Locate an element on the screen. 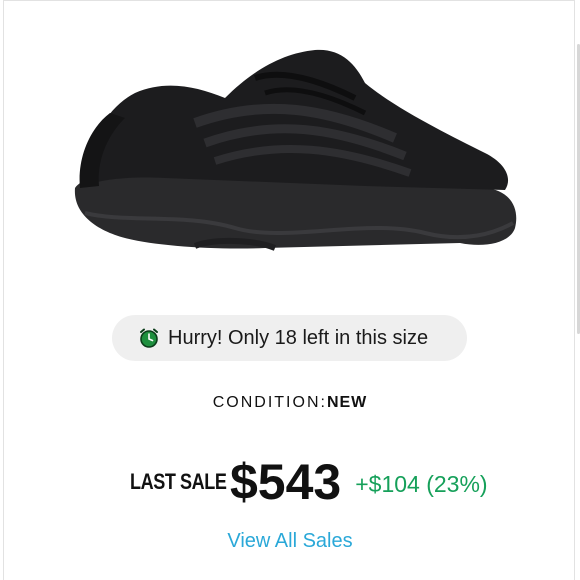  last-sale-price: $543 is located at coordinates (286, 482).